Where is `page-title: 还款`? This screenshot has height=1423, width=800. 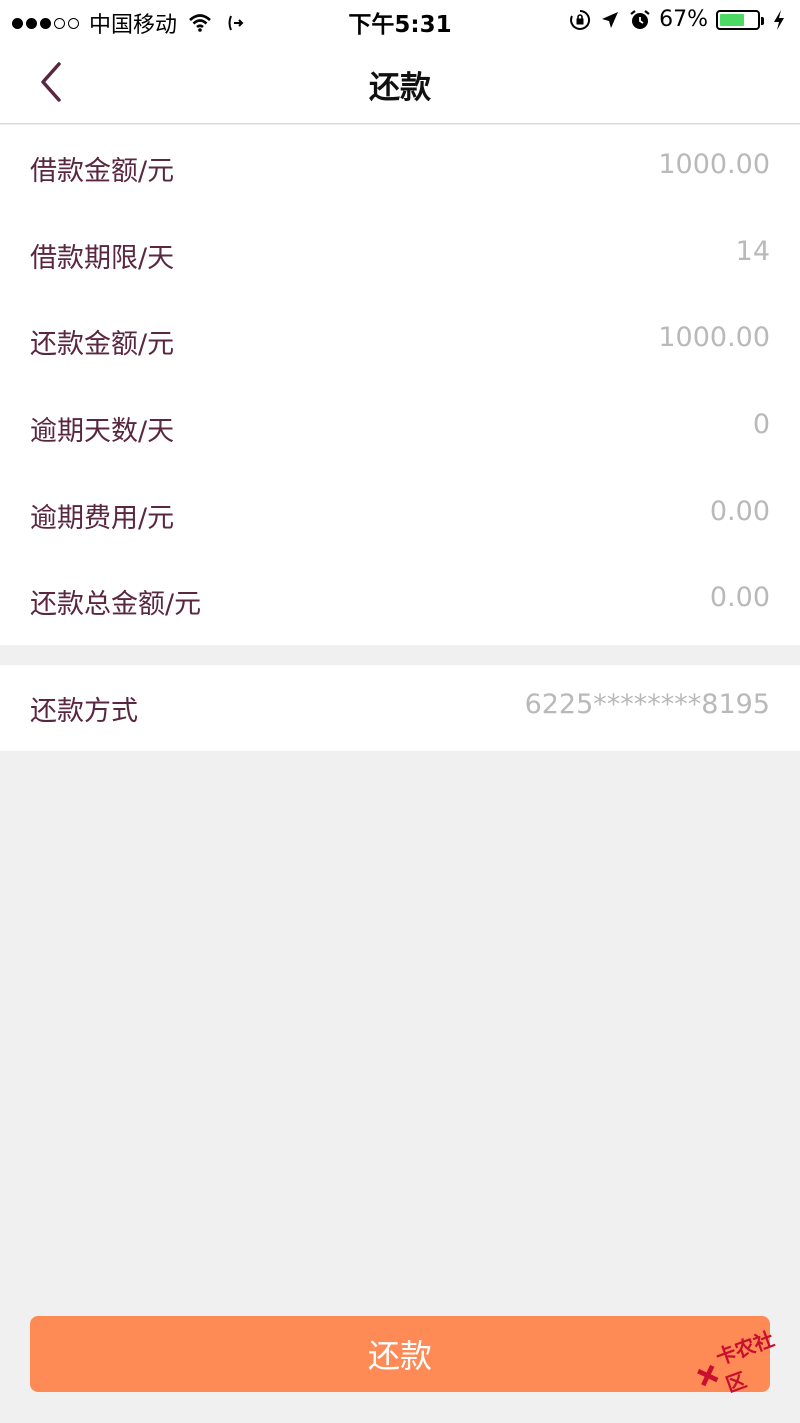
page-title: 还款 is located at coordinates (400, 88).